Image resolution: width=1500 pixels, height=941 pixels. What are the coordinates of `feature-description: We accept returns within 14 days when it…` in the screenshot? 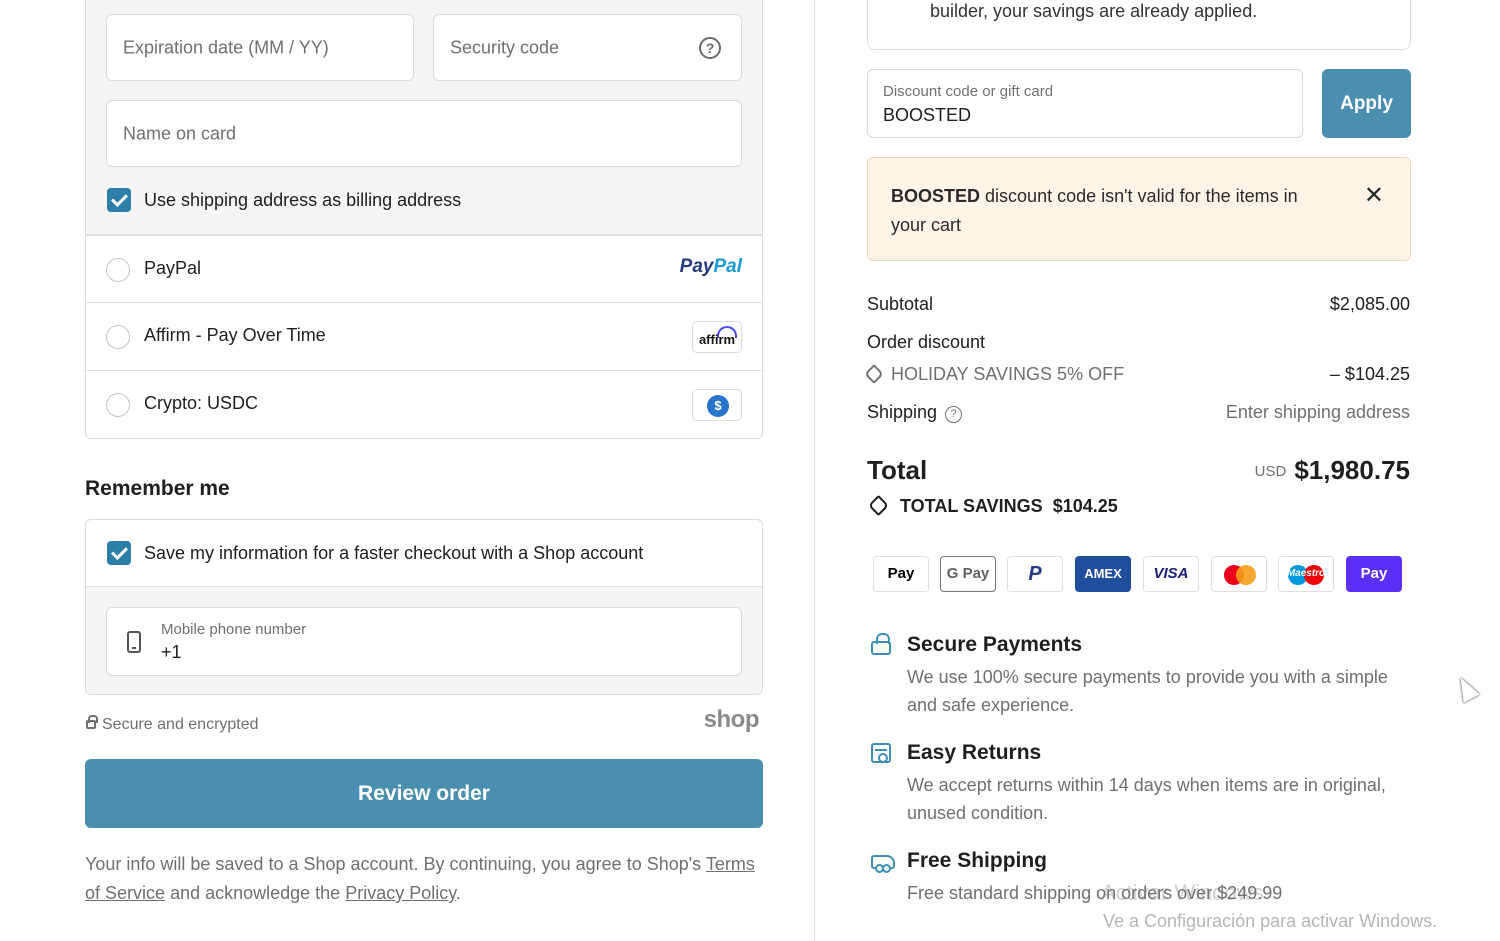 It's located at (1146, 799).